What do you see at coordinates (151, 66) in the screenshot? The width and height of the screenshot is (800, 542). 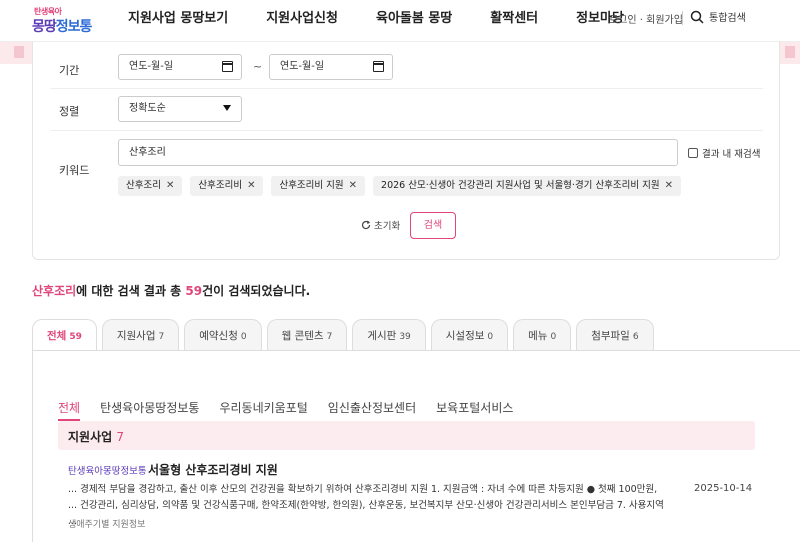 I see `start-date-placeholder: 연도-월-일` at bounding box center [151, 66].